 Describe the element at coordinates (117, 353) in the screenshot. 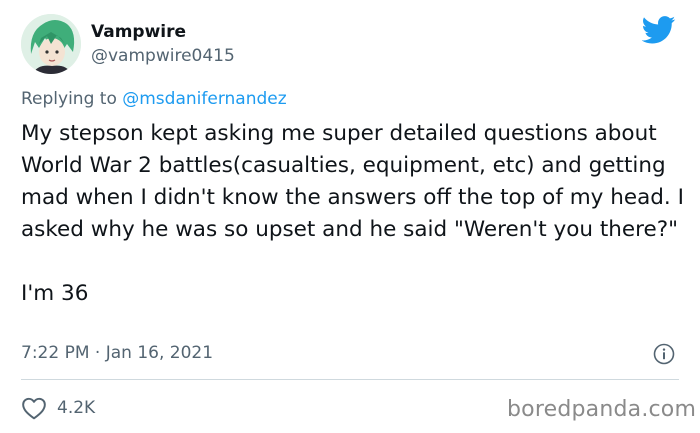

I see `tweet-timestamp: 7:22 PM · Jan 16, 2021` at that location.